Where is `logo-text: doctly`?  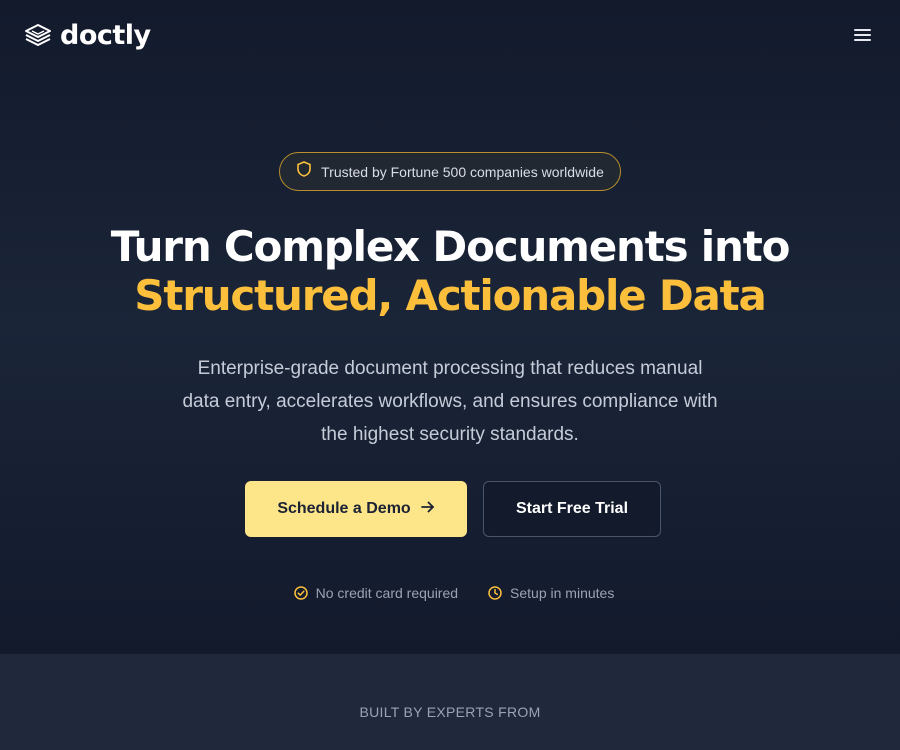 logo-text: doctly is located at coordinates (105, 35).